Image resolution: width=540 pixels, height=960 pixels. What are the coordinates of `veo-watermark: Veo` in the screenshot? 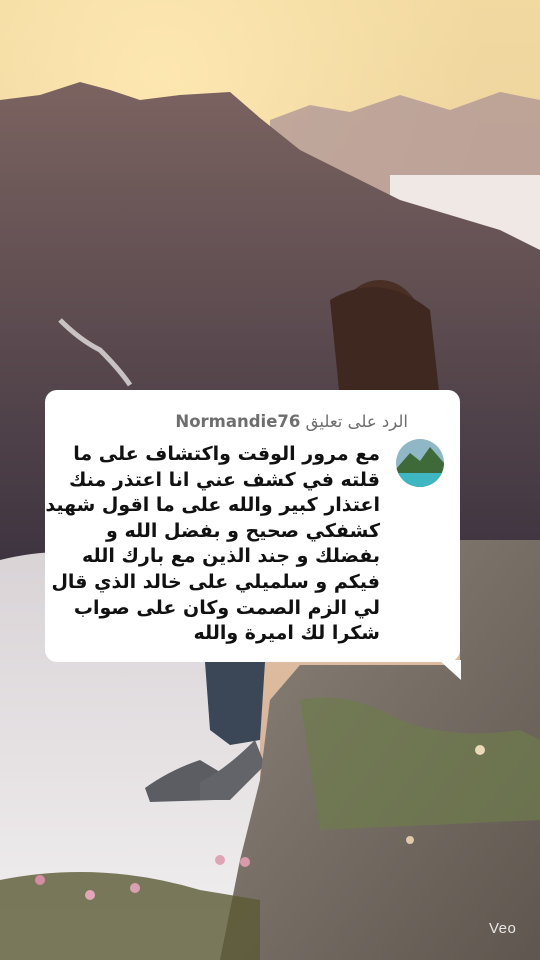 It's located at (503, 928).